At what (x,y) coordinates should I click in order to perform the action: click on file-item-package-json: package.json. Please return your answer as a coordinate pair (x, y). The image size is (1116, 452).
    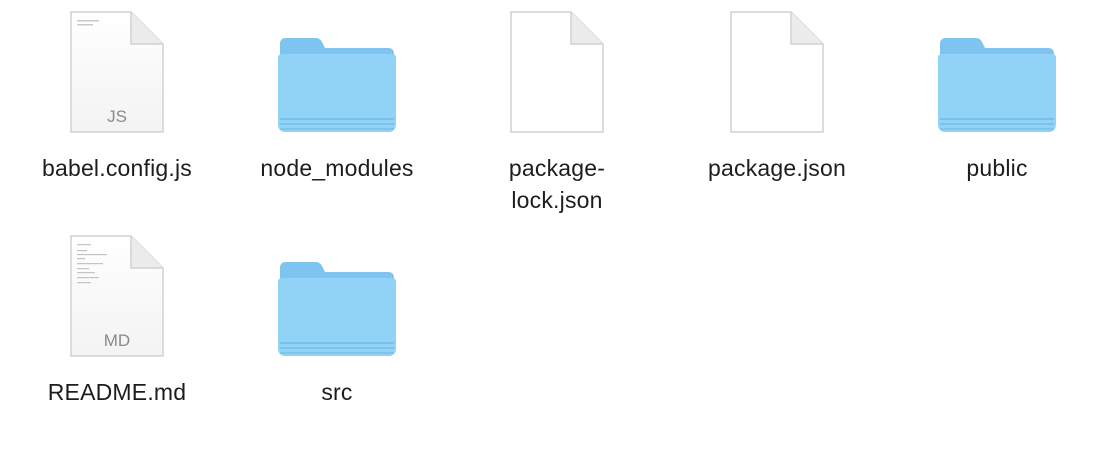
    Looking at the image, I should click on (777, 97).